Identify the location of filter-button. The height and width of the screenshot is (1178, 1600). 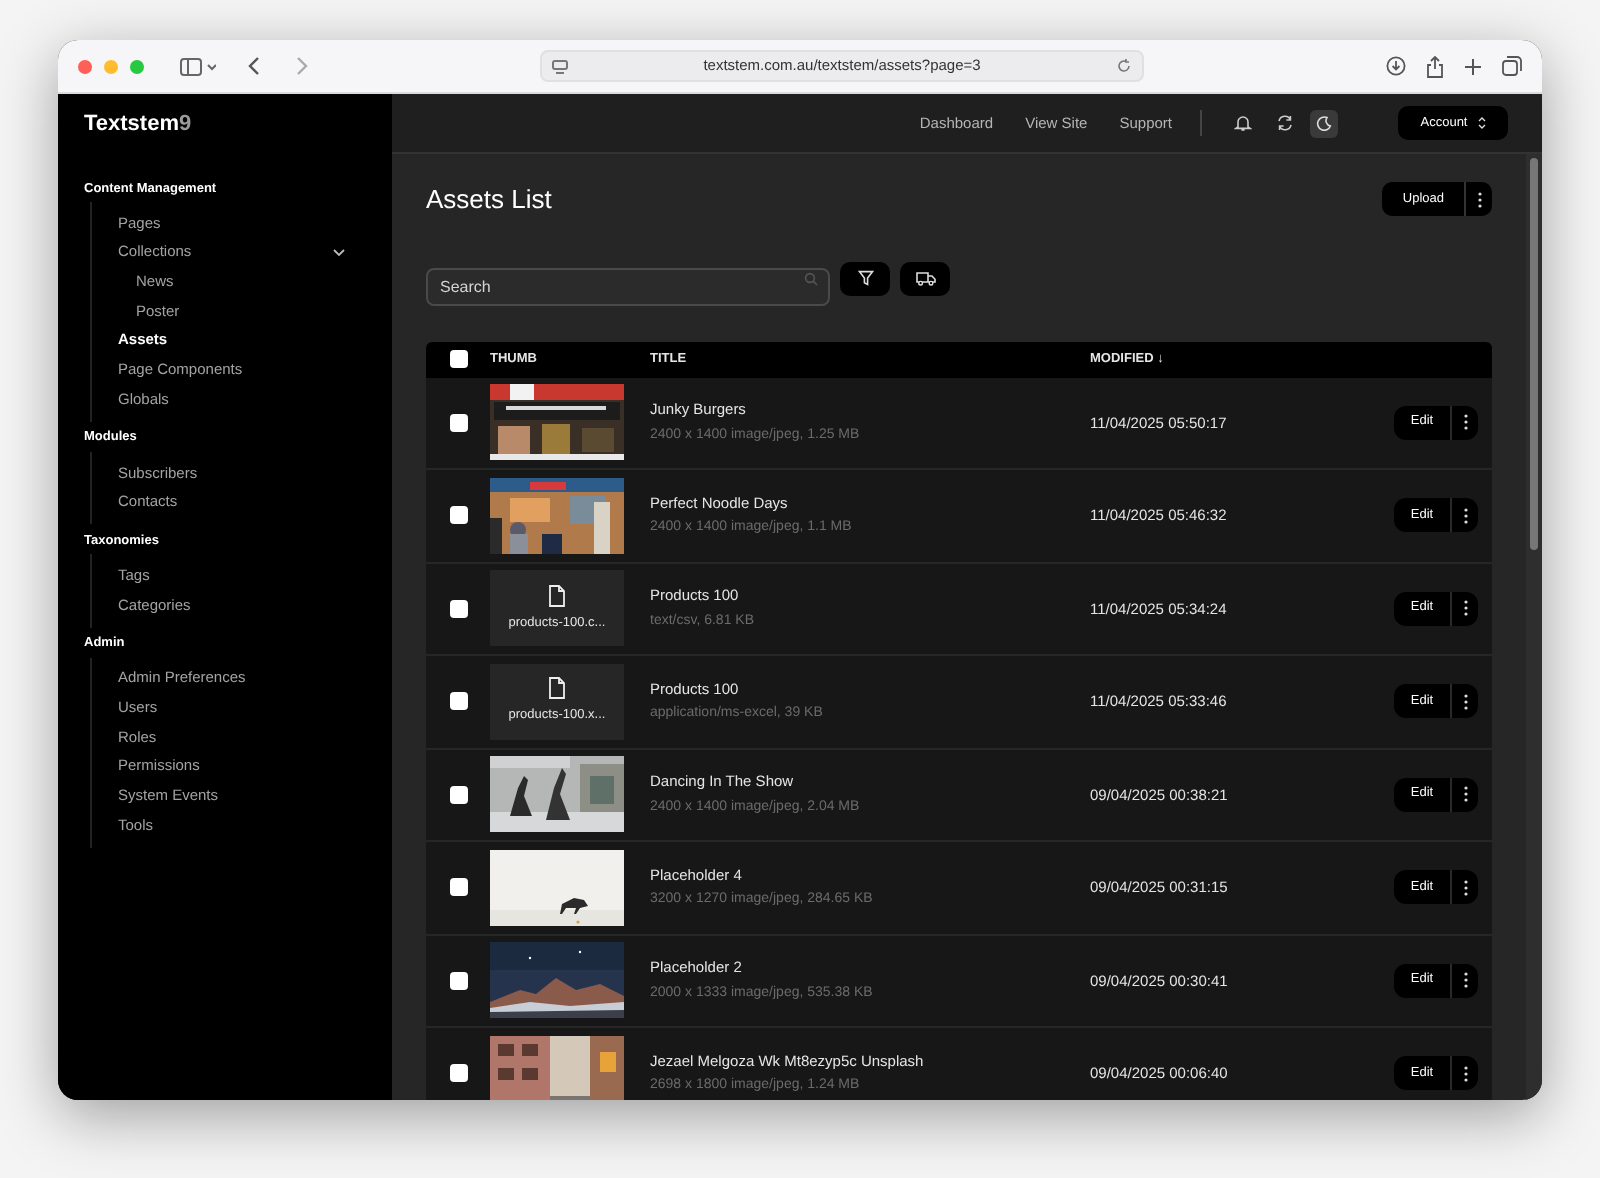
(865, 278).